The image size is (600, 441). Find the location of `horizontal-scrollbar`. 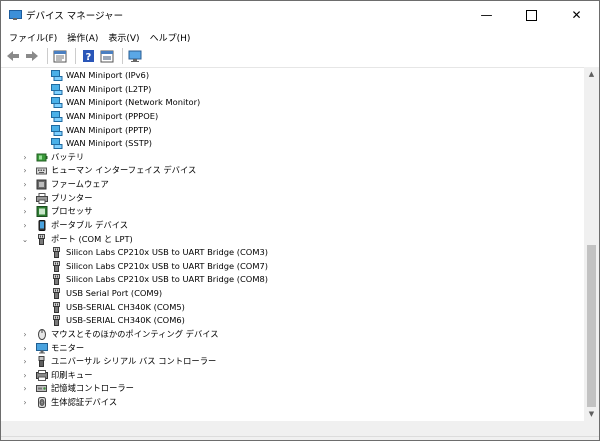

horizontal-scrollbar is located at coordinates (293, 428).